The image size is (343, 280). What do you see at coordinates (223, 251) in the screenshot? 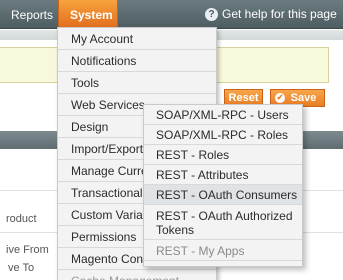
I see `submenu-item-rest-my-apps: REST - My Apps` at bounding box center [223, 251].